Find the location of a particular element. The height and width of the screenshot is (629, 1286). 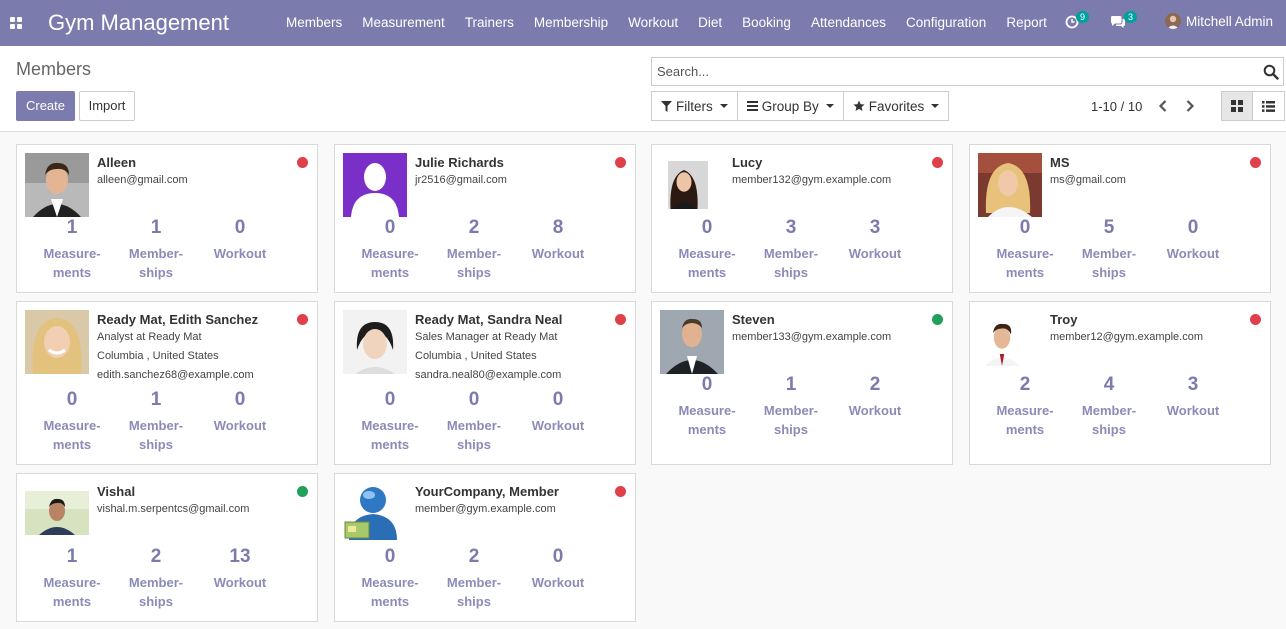

stat-workout: 2 Workout is located at coordinates (875, 397).